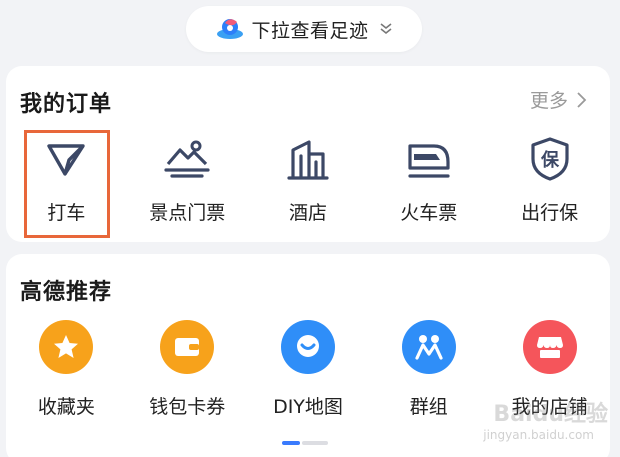  I want to click on double-chevron-down-icon, so click(385, 29).